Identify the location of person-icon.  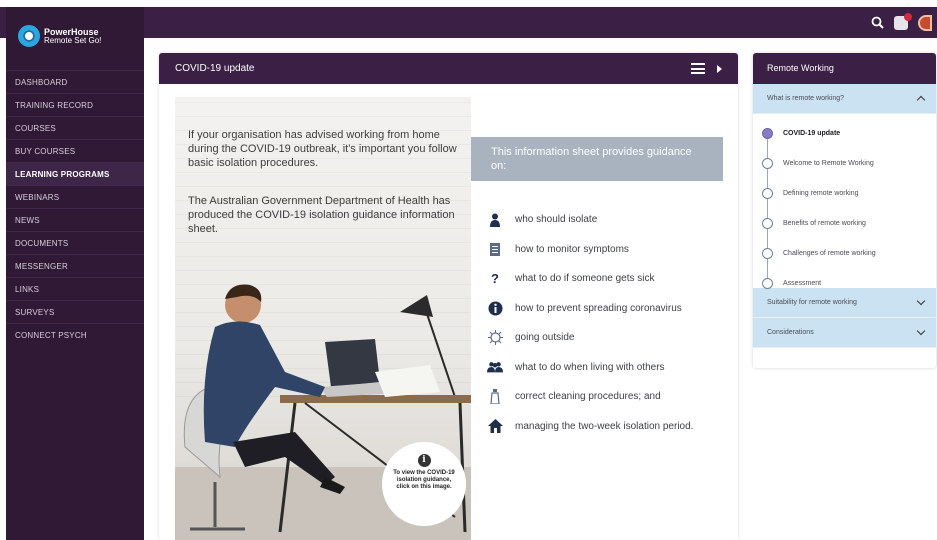
(495, 220).